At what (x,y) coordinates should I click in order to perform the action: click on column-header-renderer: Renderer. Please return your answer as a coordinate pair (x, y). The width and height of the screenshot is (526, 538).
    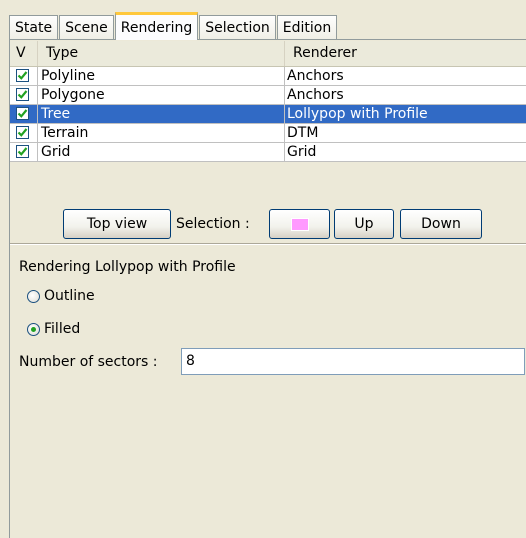
    Looking at the image, I should click on (405, 53).